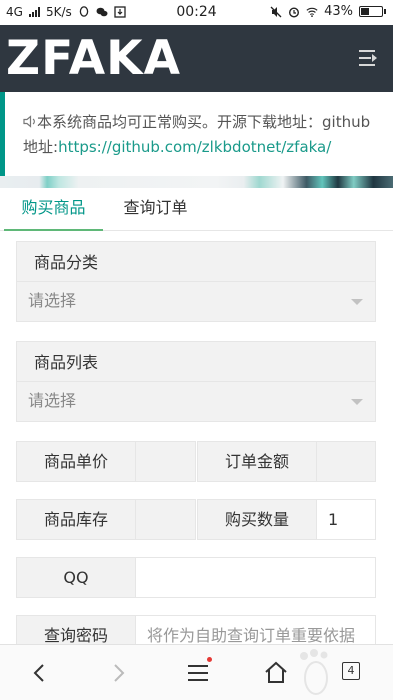 The image size is (393, 700). Describe the element at coordinates (196, 12) in the screenshot. I see `status-bar: 4G 5K/s 00:24 43%` at that location.